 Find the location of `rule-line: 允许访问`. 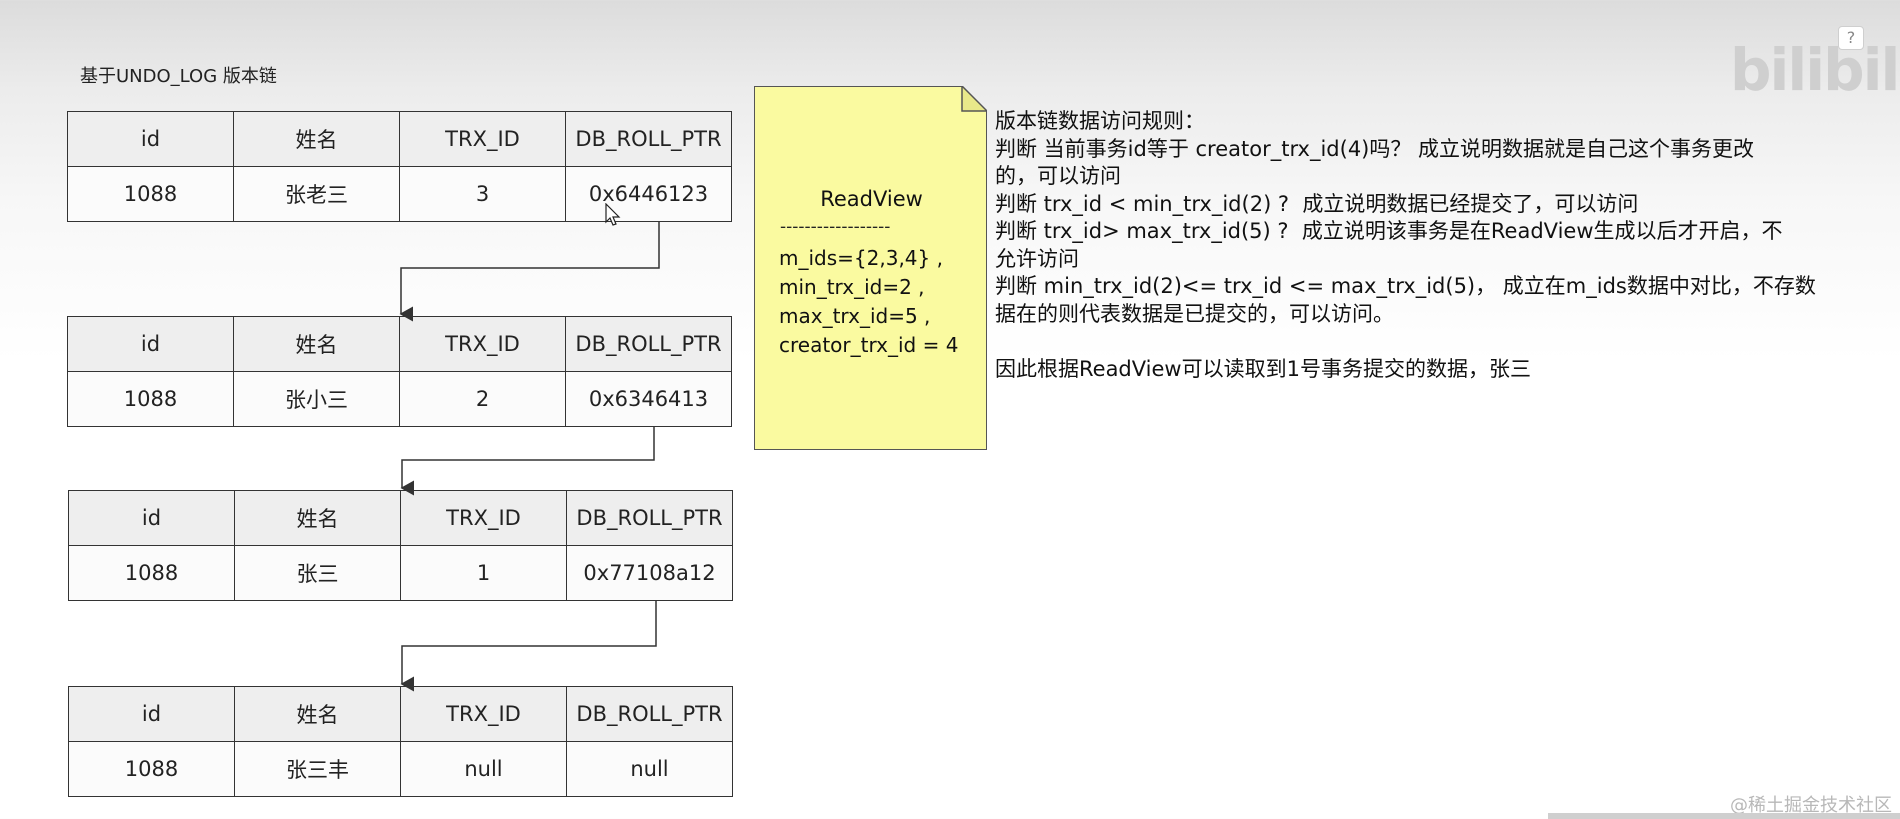

rule-line: 允许访问 is located at coordinates (1037, 258).